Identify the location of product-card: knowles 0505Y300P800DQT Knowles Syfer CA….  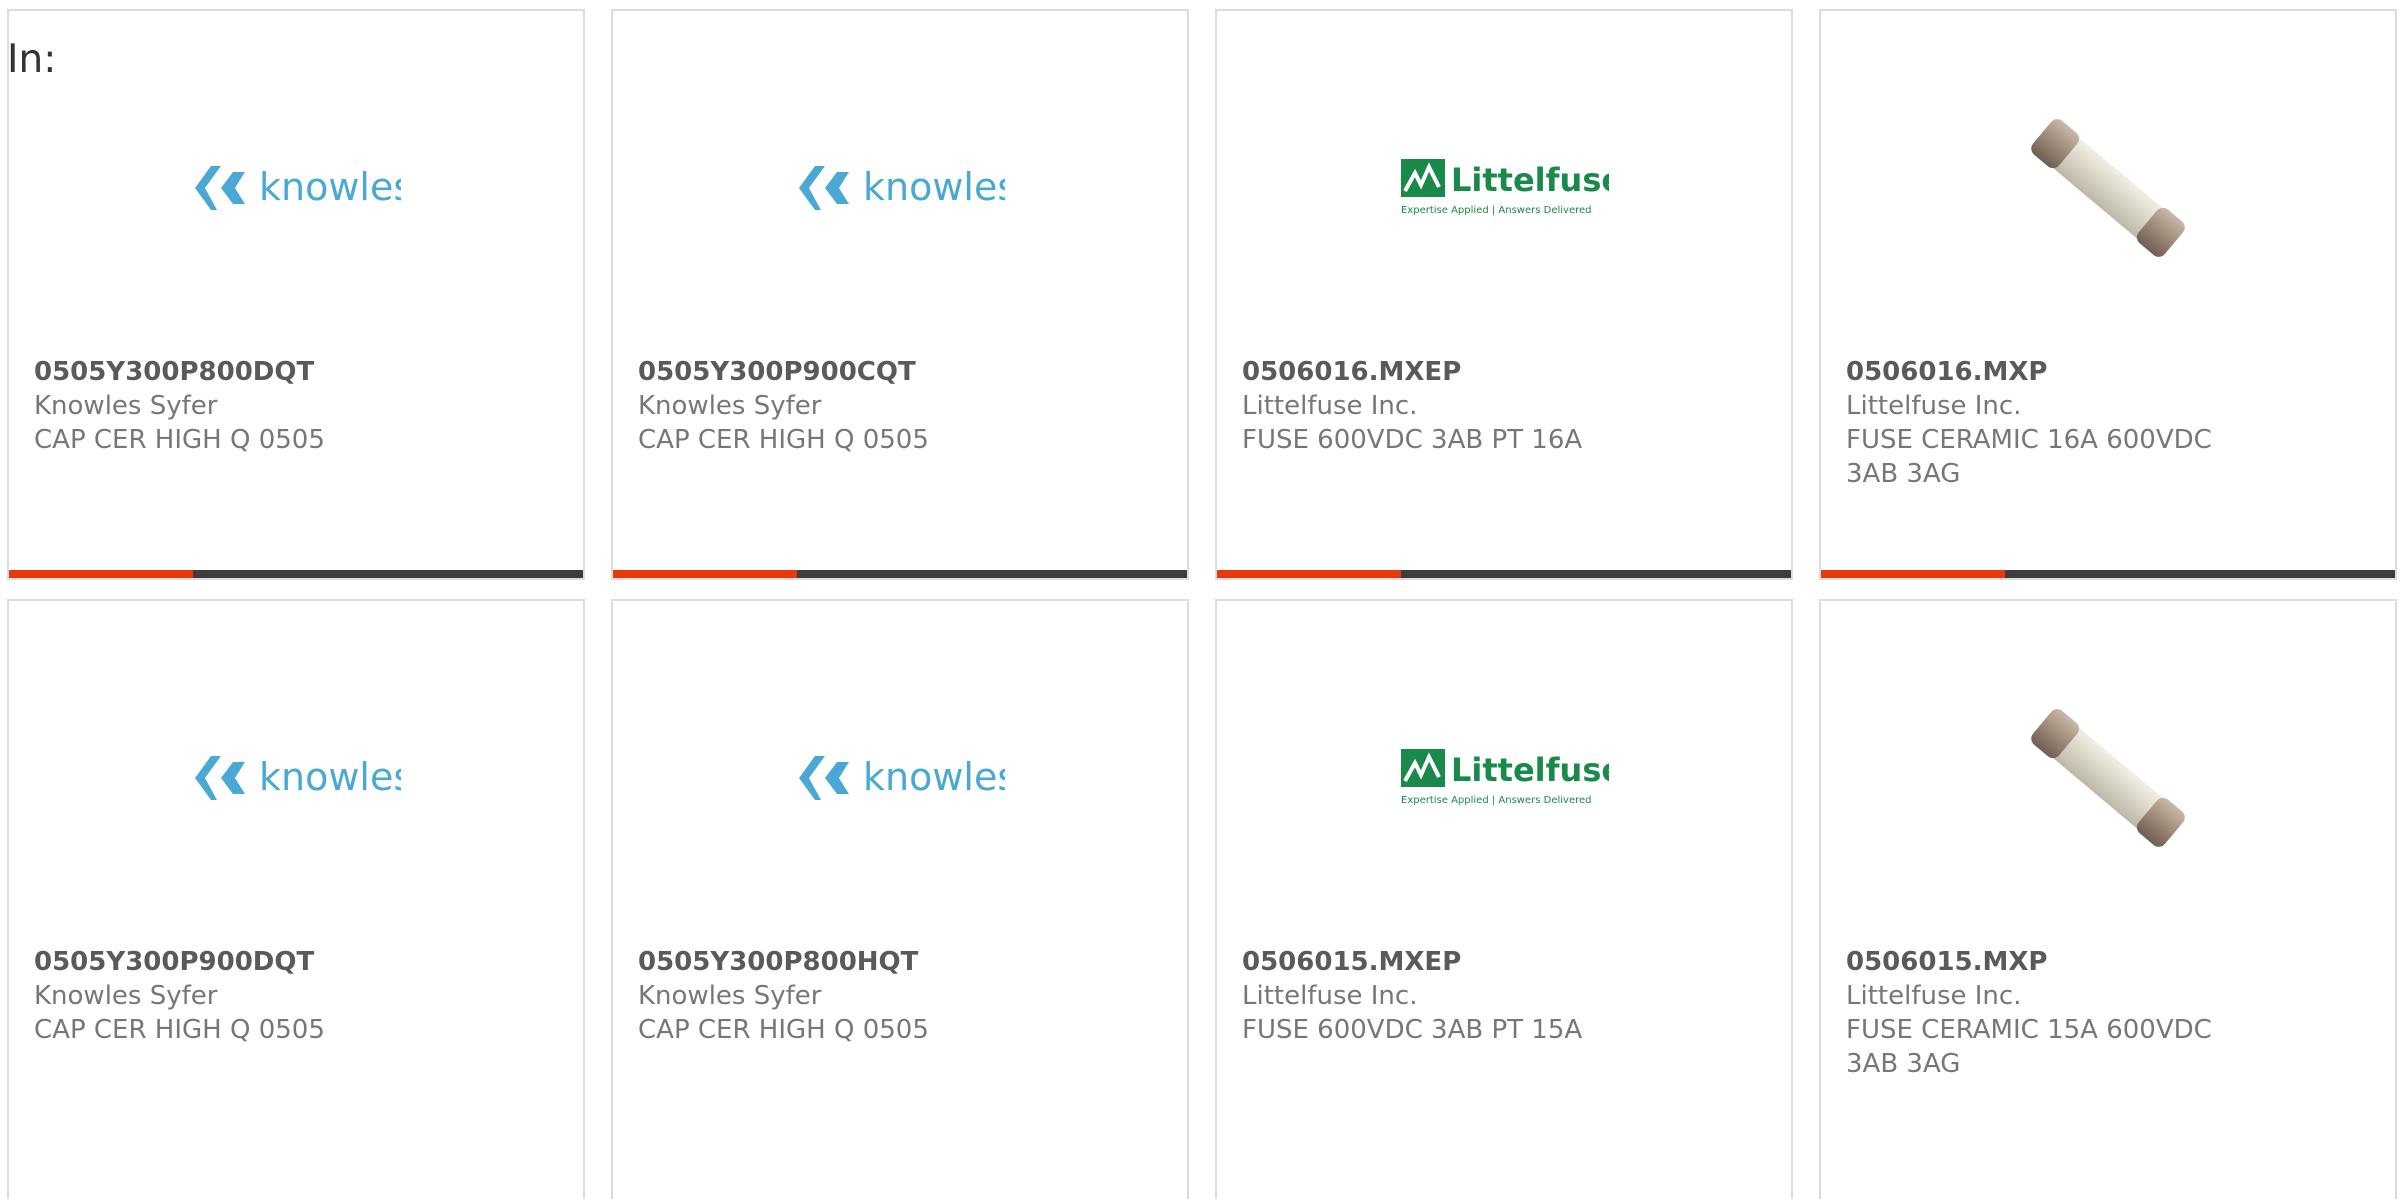
(296, 294).